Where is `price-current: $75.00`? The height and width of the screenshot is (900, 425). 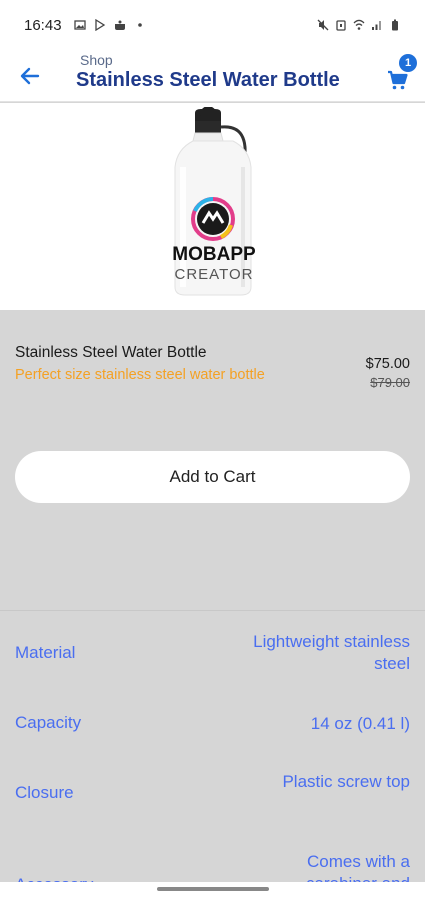 price-current: $75.00 is located at coordinates (387, 364).